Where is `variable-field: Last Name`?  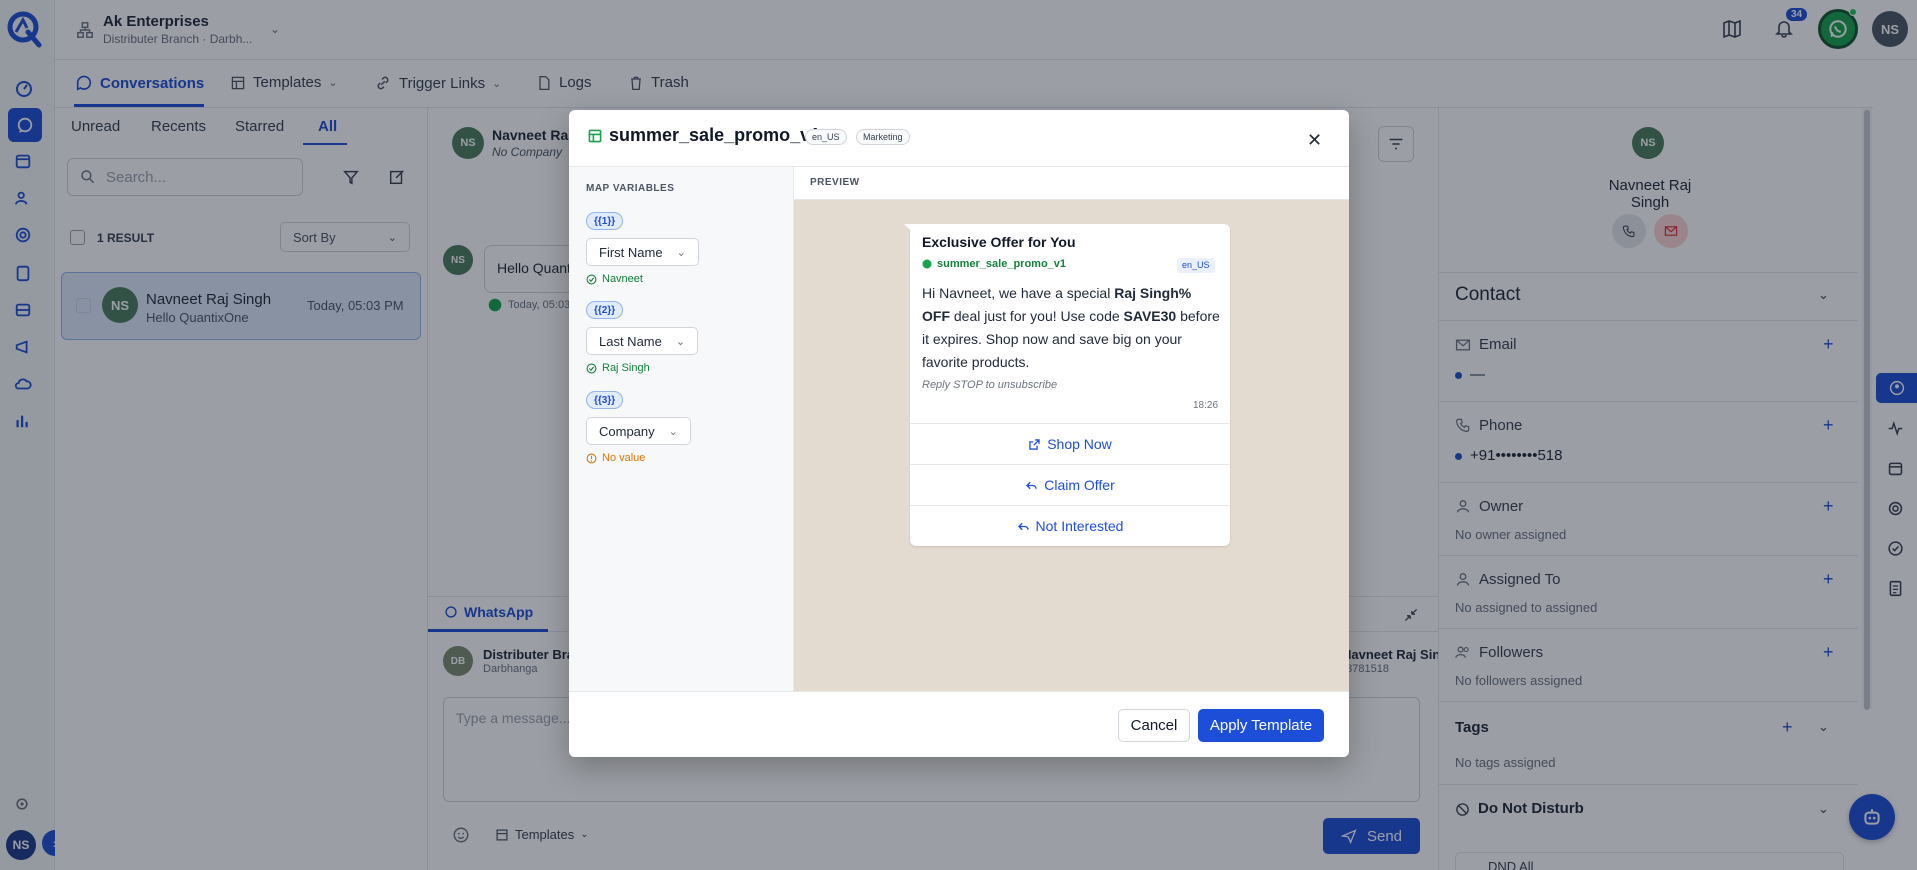
variable-field: Last Name is located at coordinates (630, 341).